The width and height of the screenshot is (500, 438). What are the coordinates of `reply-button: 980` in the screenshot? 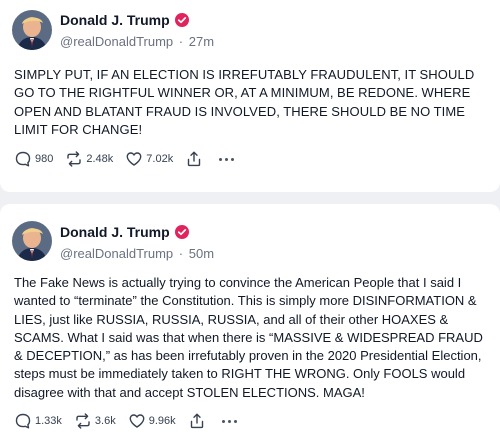 It's located at (33, 159).